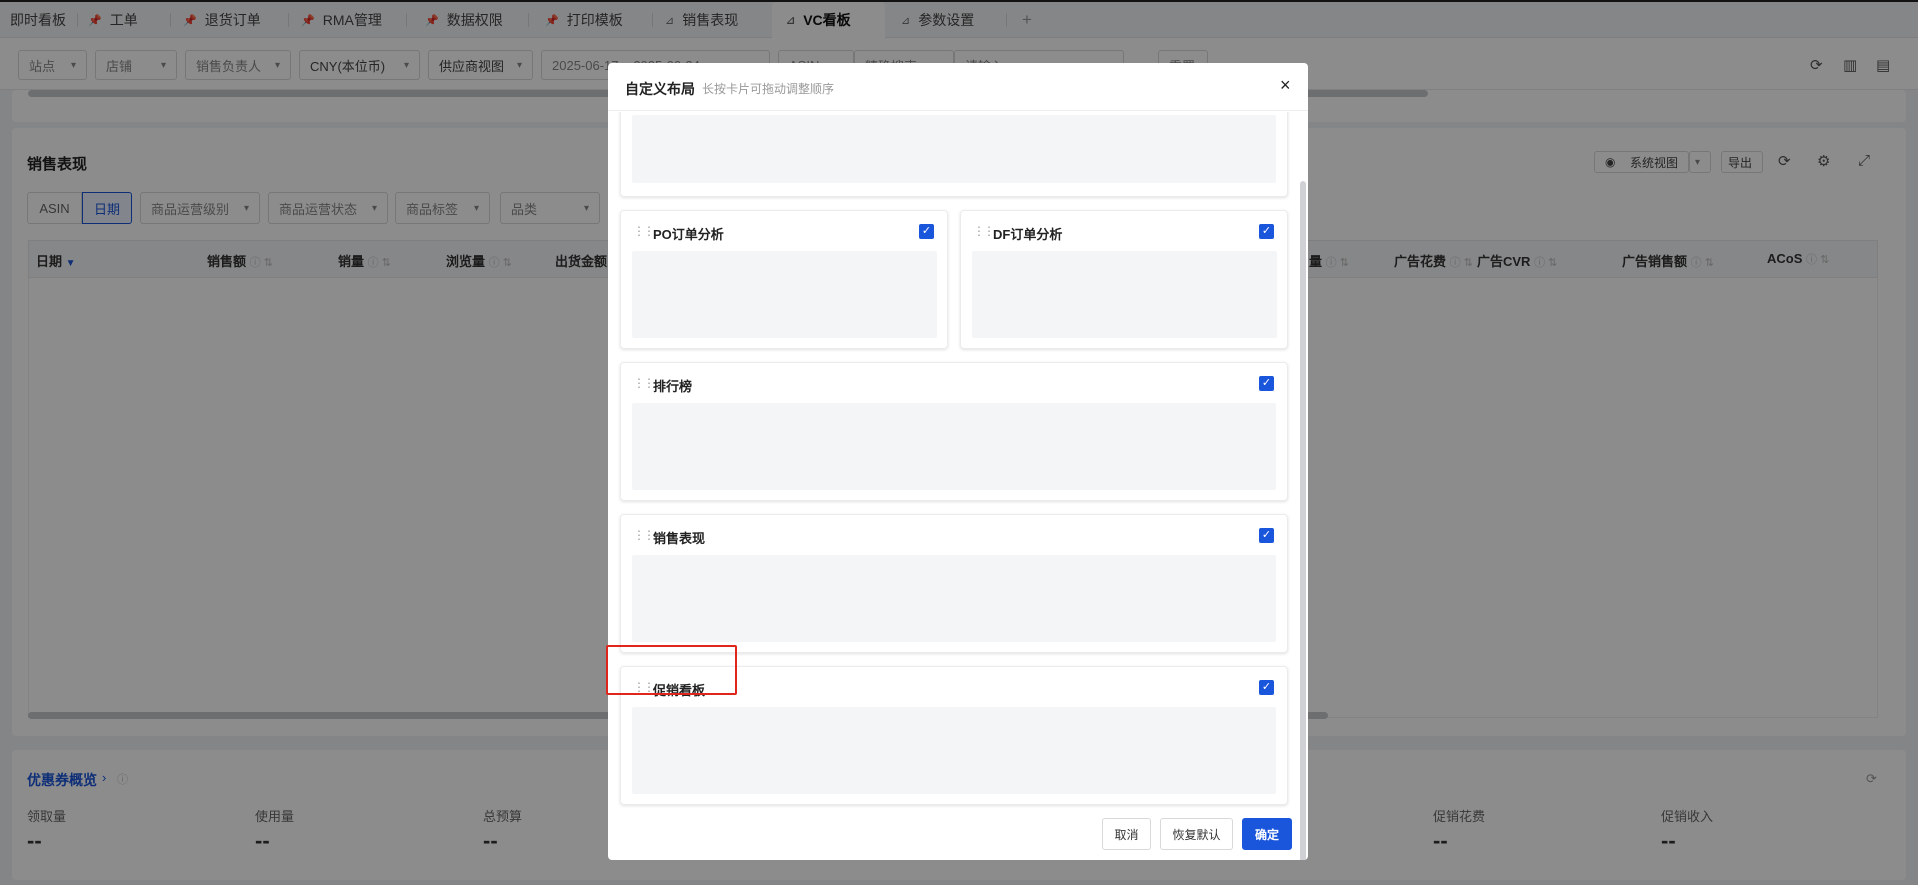 The image size is (1918, 885). I want to click on dialog-title: 自定义布局, so click(660, 89).